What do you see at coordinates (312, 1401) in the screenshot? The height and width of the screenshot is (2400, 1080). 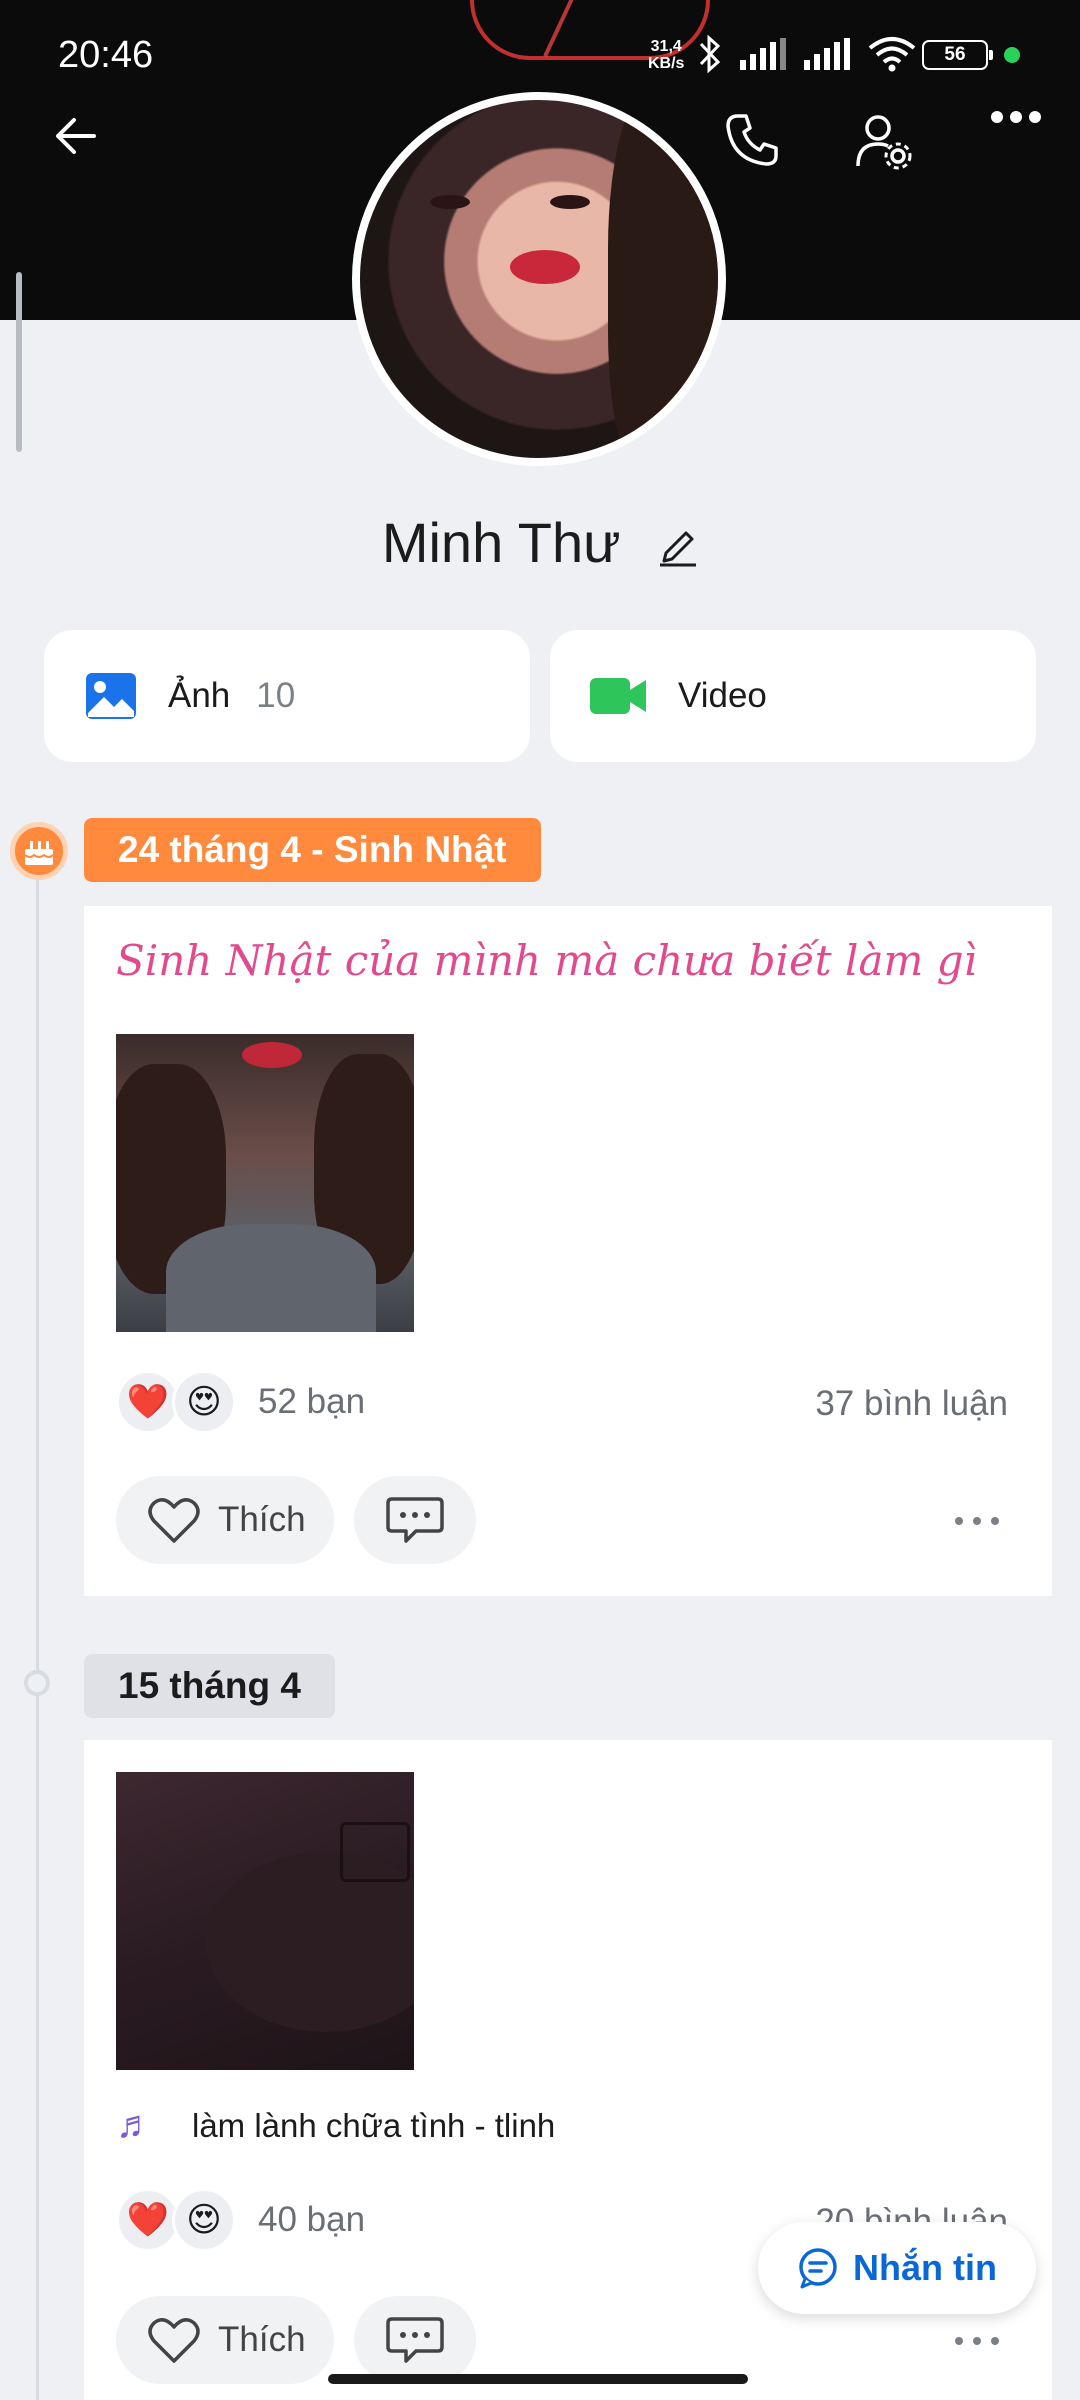 I see `reaction-count: 52 bạn` at bounding box center [312, 1401].